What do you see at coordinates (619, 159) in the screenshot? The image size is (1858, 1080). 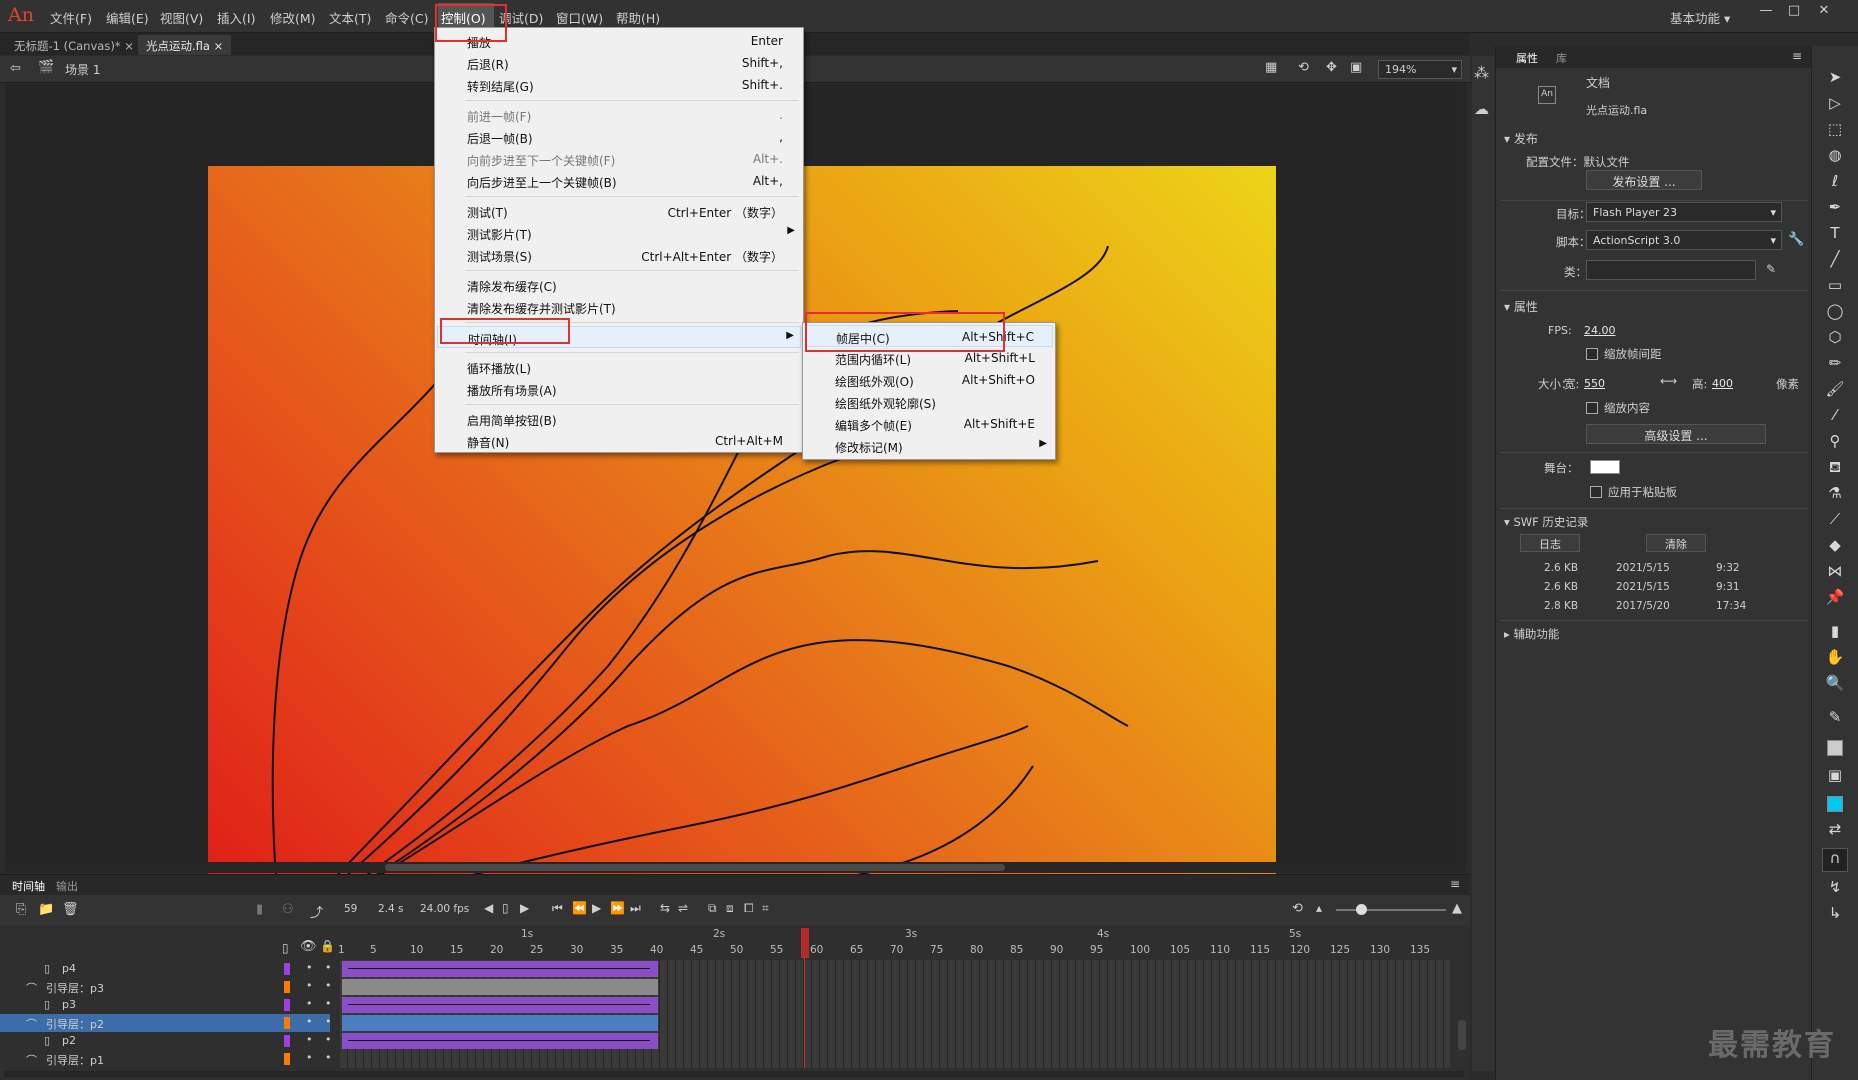 I see `menu-item-next-keyframe: 向前步进至下一个关键帧(F) Alt+.` at bounding box center [619, 159].